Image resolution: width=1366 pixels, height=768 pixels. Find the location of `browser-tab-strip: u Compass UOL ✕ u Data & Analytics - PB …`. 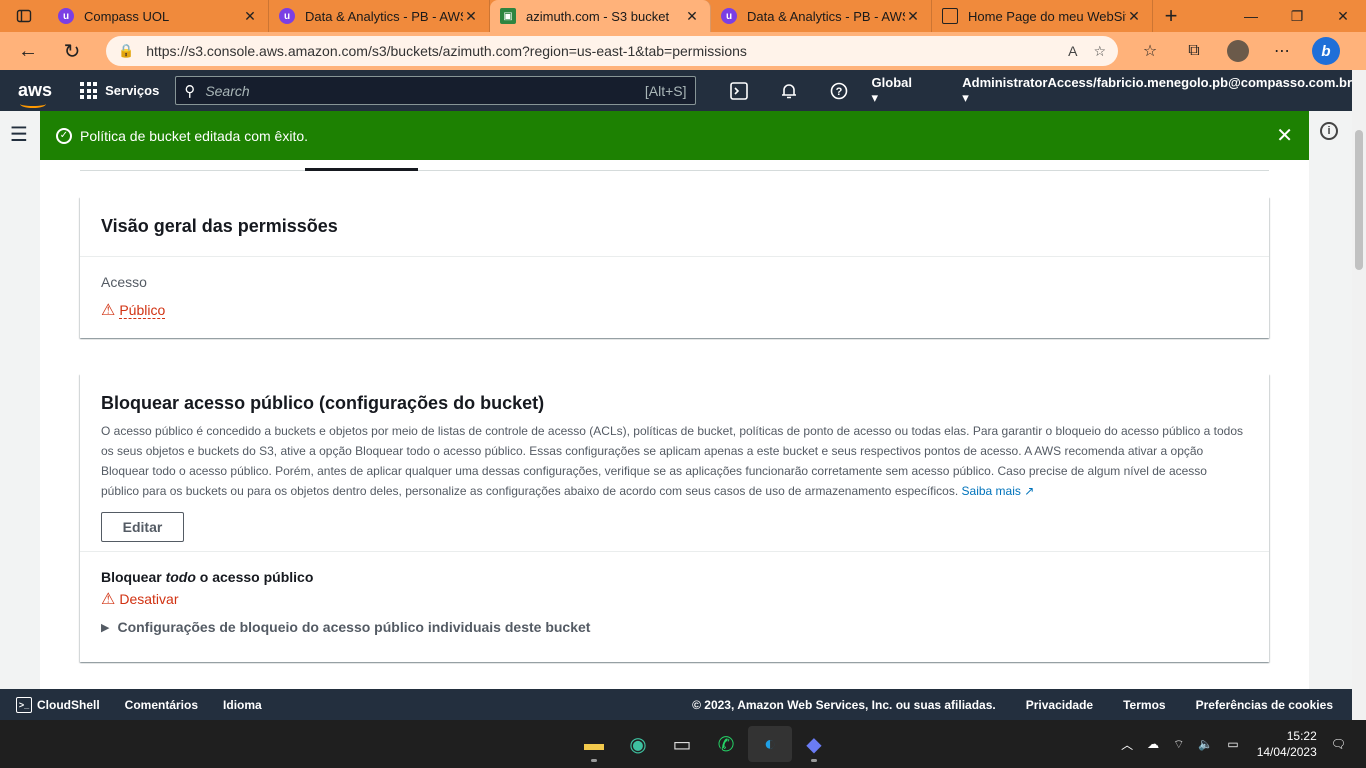

browser-tab-strip: u Compass UOL ✕ u Data & Analytics - PB … is located at coordinates (683, 16).